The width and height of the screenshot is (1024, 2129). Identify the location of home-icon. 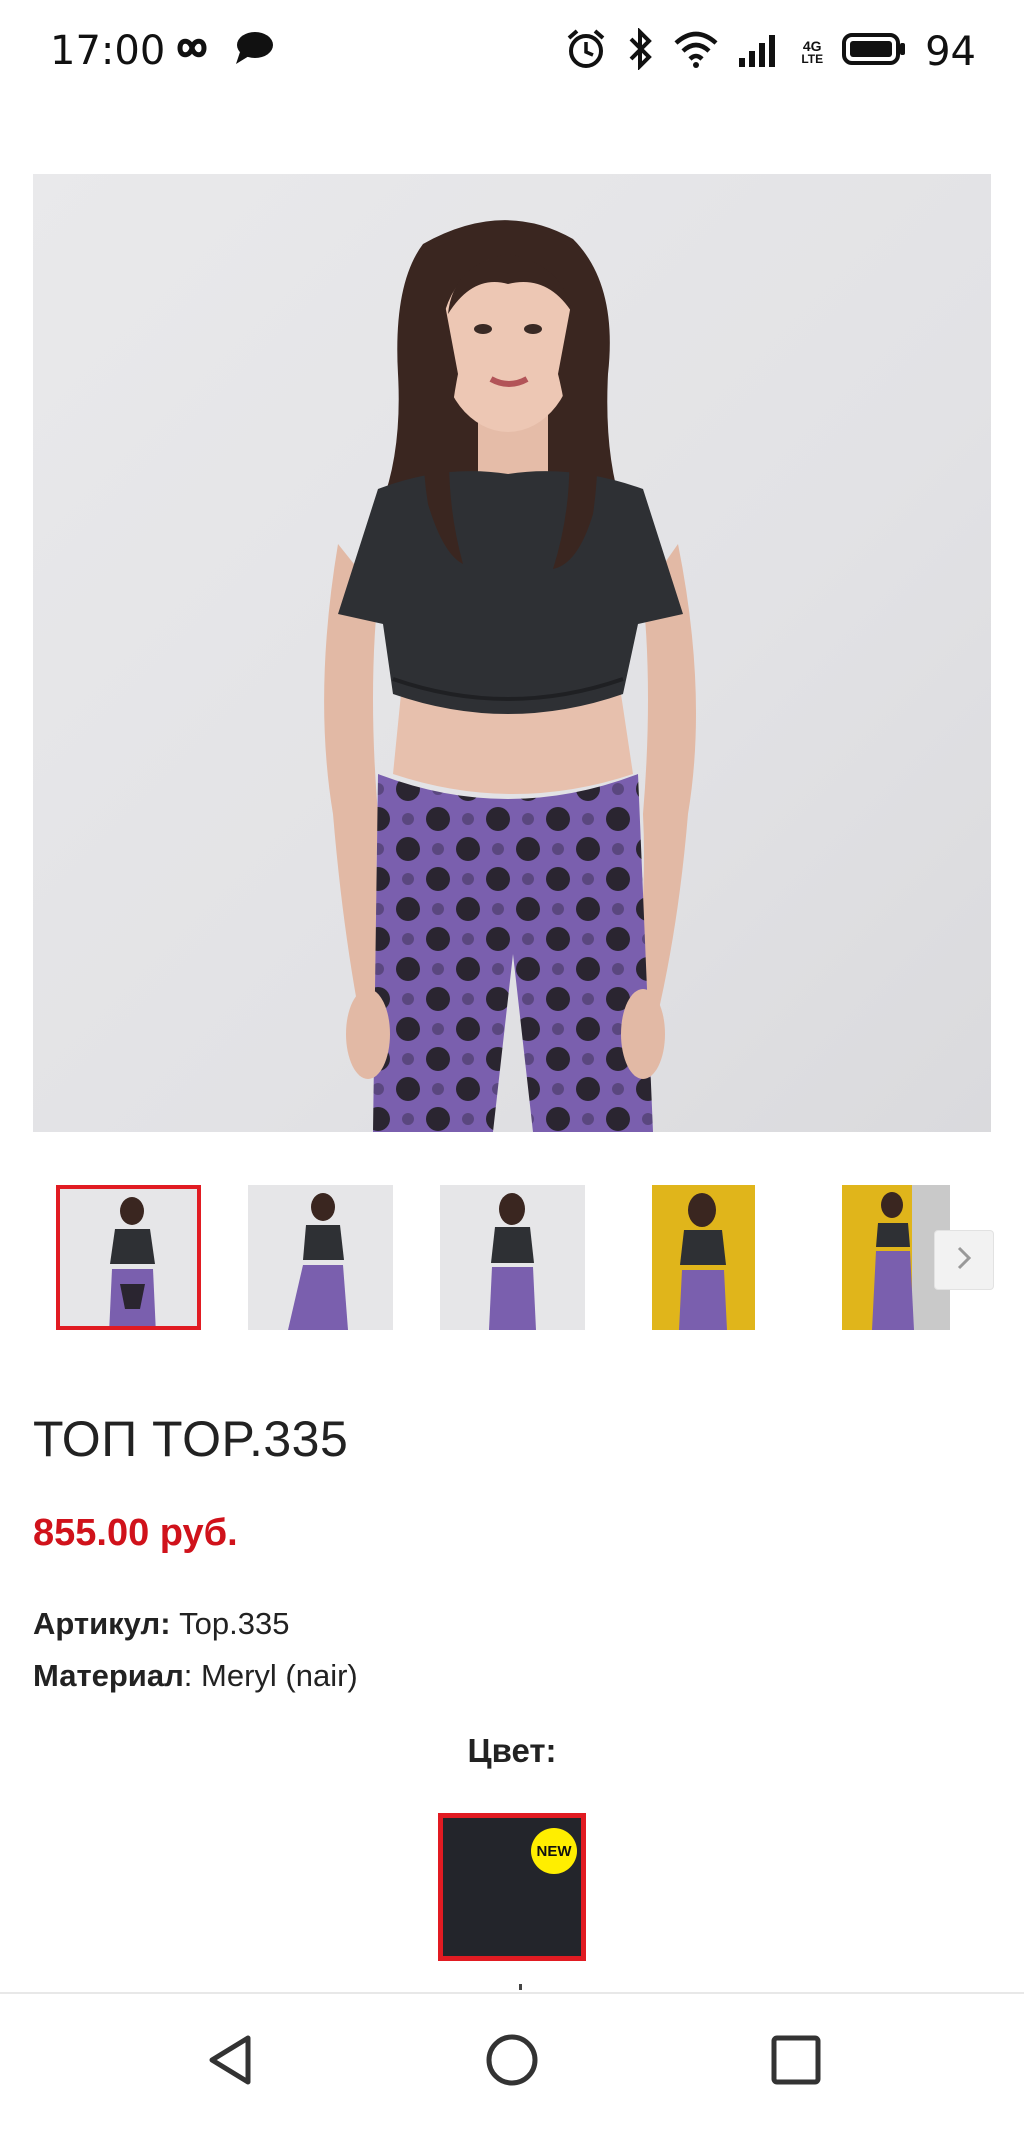
(512, 2062).